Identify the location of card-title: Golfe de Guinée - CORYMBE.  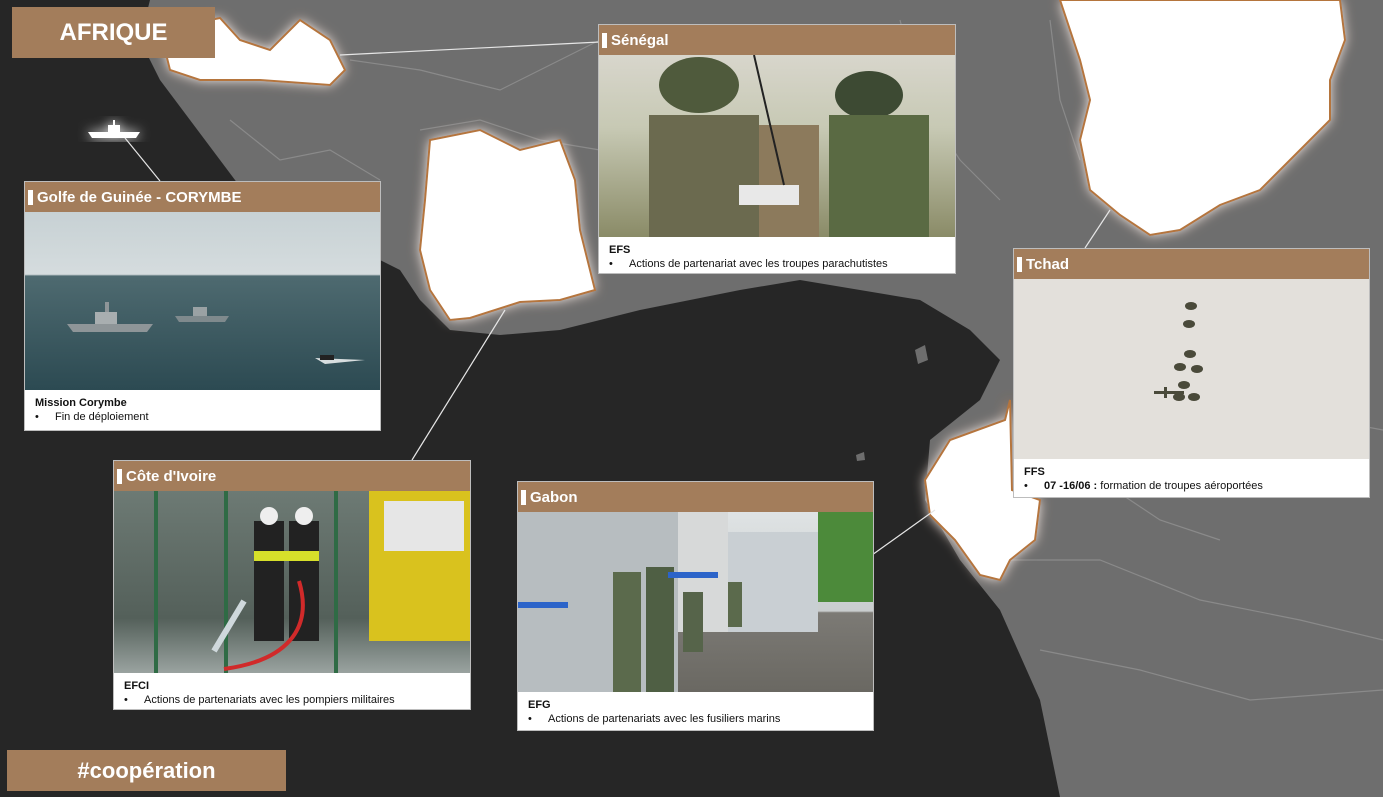
(202, 197).